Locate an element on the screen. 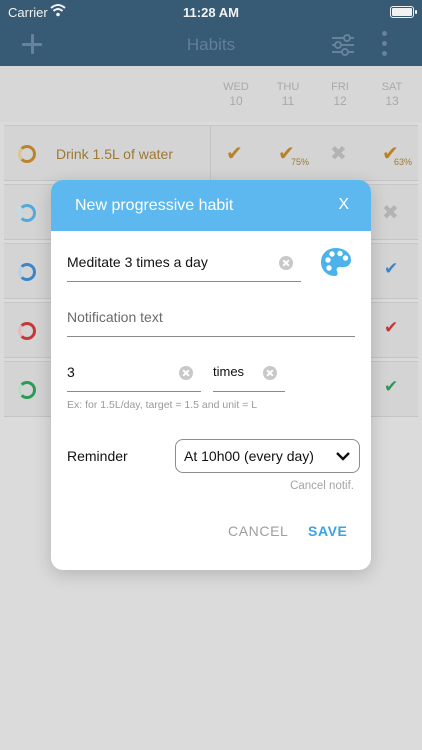  save-button: SAVE is located at coordinates (328, 531).